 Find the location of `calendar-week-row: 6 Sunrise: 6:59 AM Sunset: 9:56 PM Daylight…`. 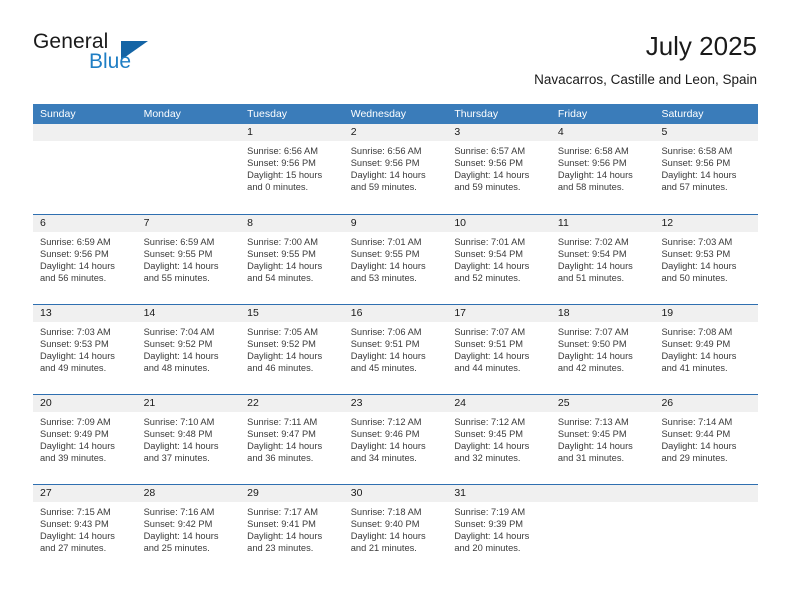

calendar-week-row: 6 Sunrise: 6:59 AM Sunset: 9:56 PM Daylight… is located at coordinates (396, 259).